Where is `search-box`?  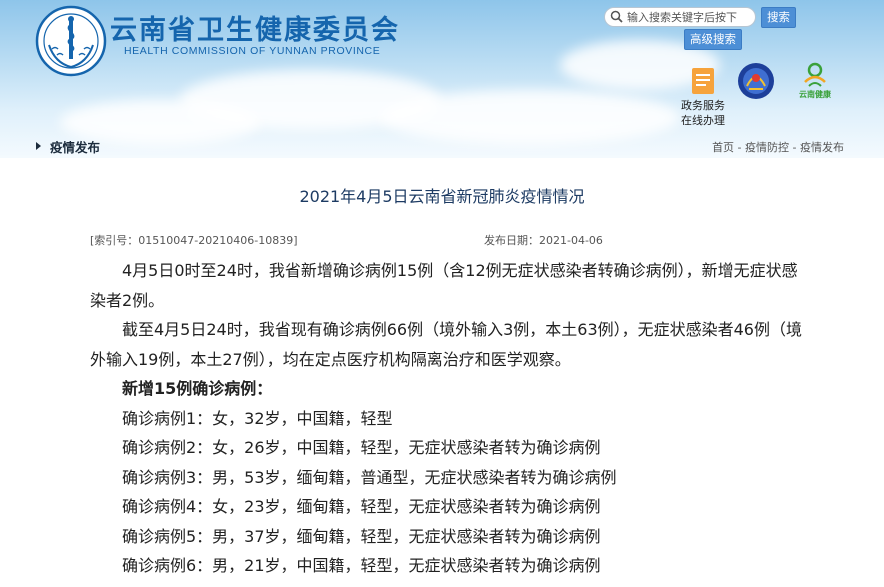 search-box is located at coordinates (680, 17).